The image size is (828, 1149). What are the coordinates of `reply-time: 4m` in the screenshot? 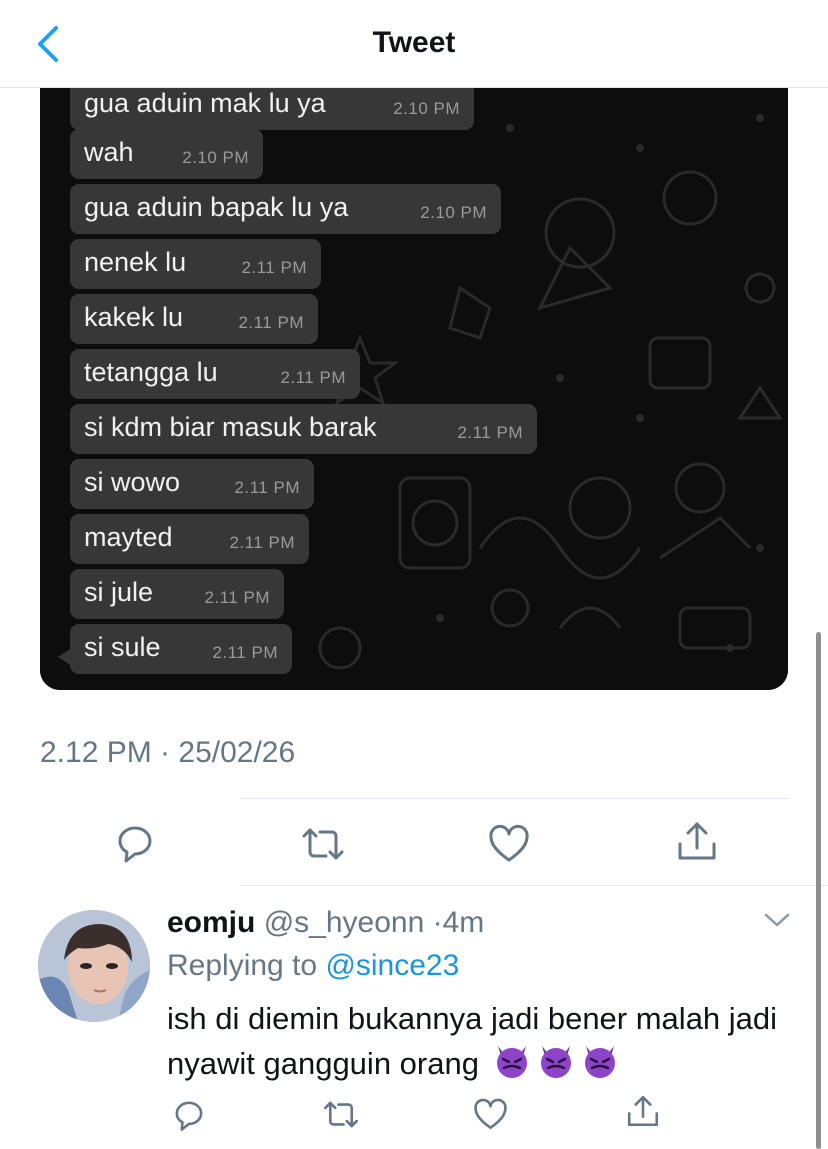 It's located at (463, 922).